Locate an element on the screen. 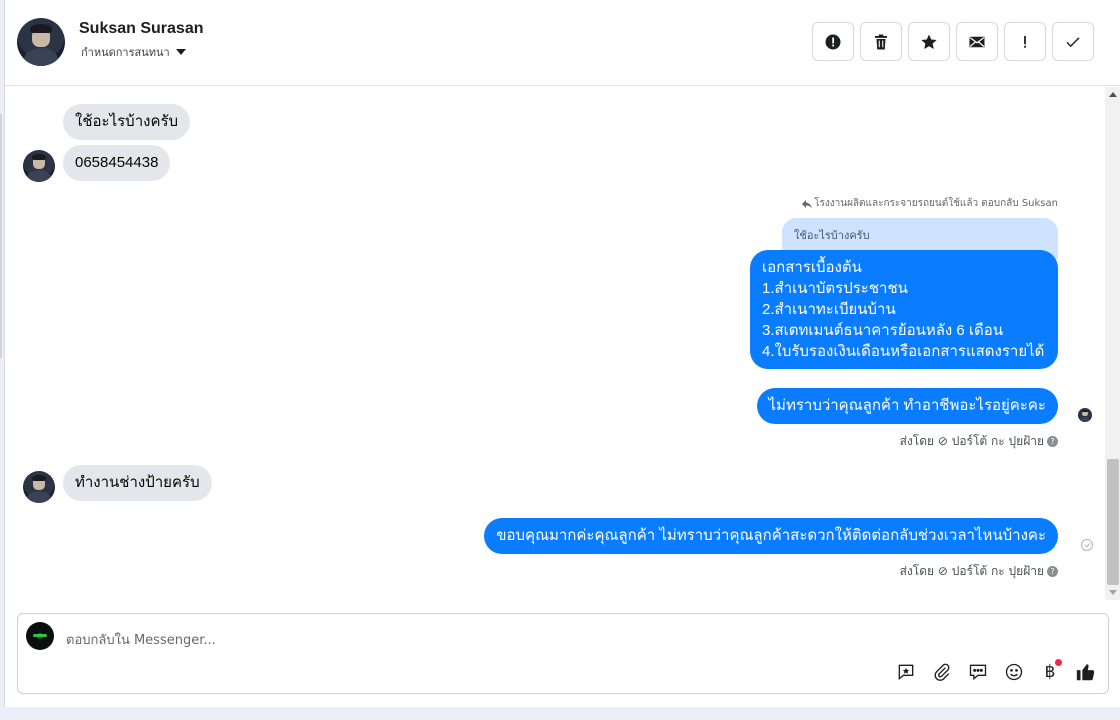  star-icon is located at coordinates (929, 41).